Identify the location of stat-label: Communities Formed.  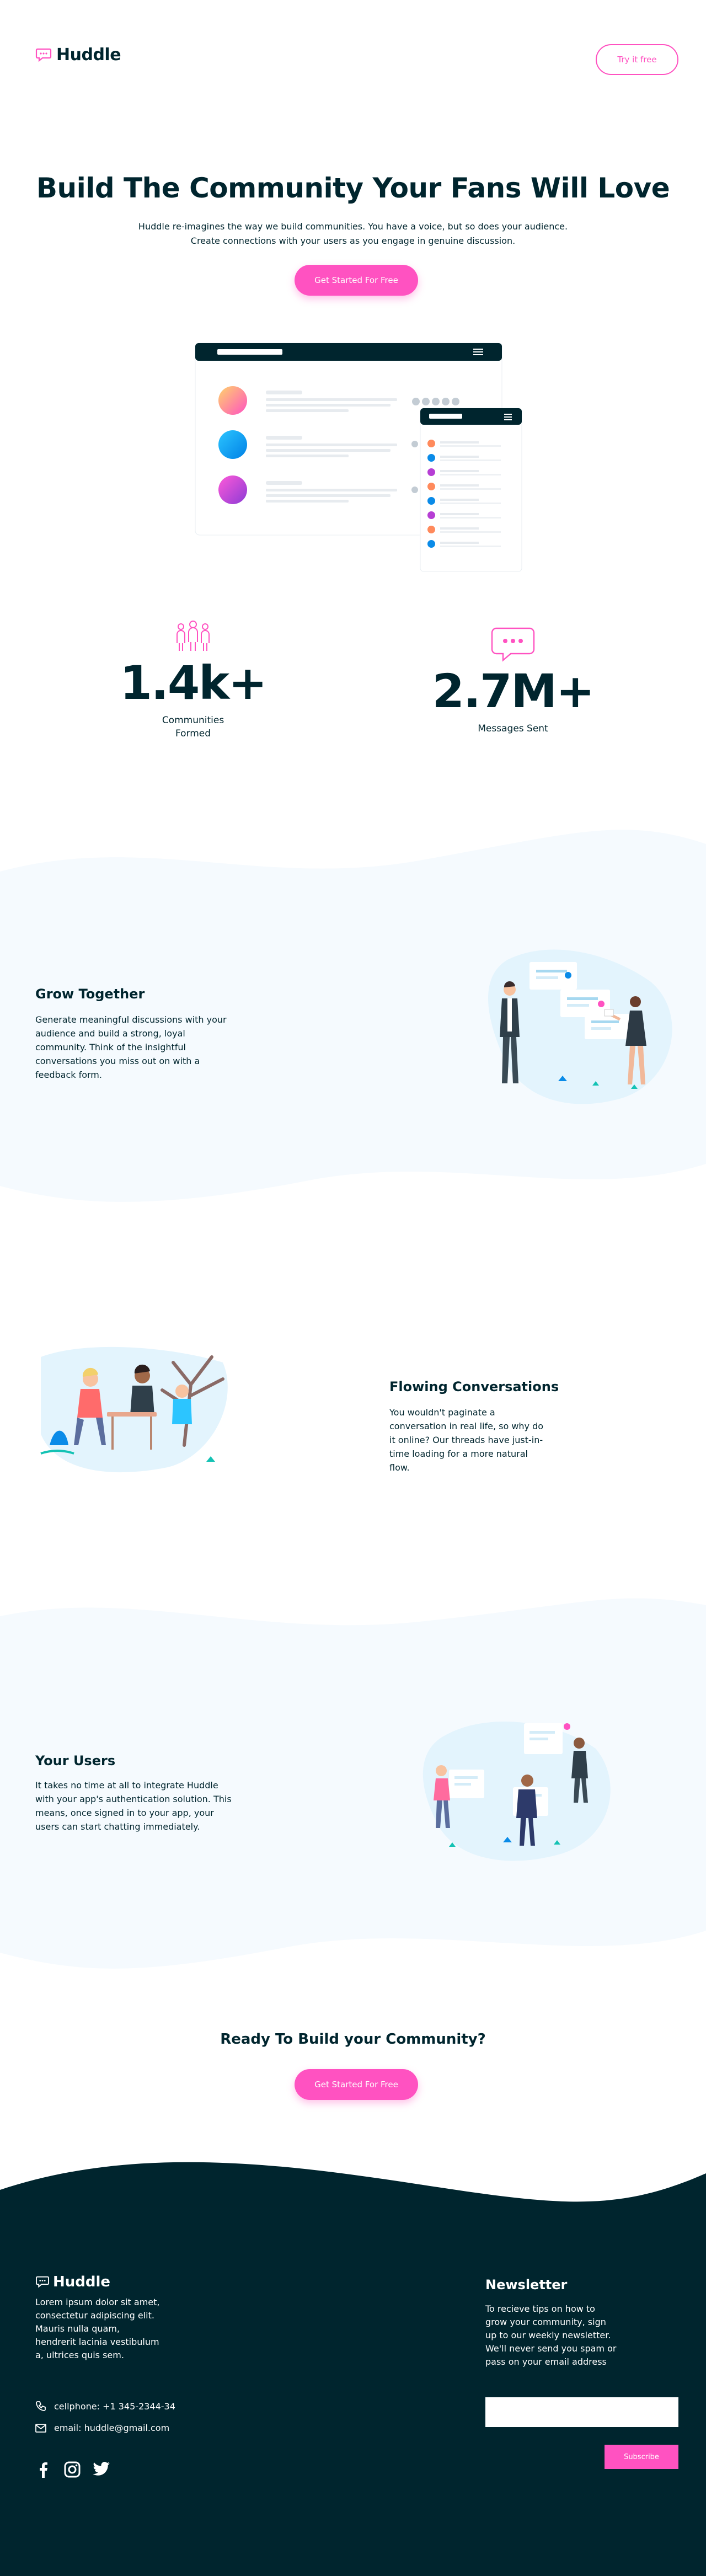
(193, 727).